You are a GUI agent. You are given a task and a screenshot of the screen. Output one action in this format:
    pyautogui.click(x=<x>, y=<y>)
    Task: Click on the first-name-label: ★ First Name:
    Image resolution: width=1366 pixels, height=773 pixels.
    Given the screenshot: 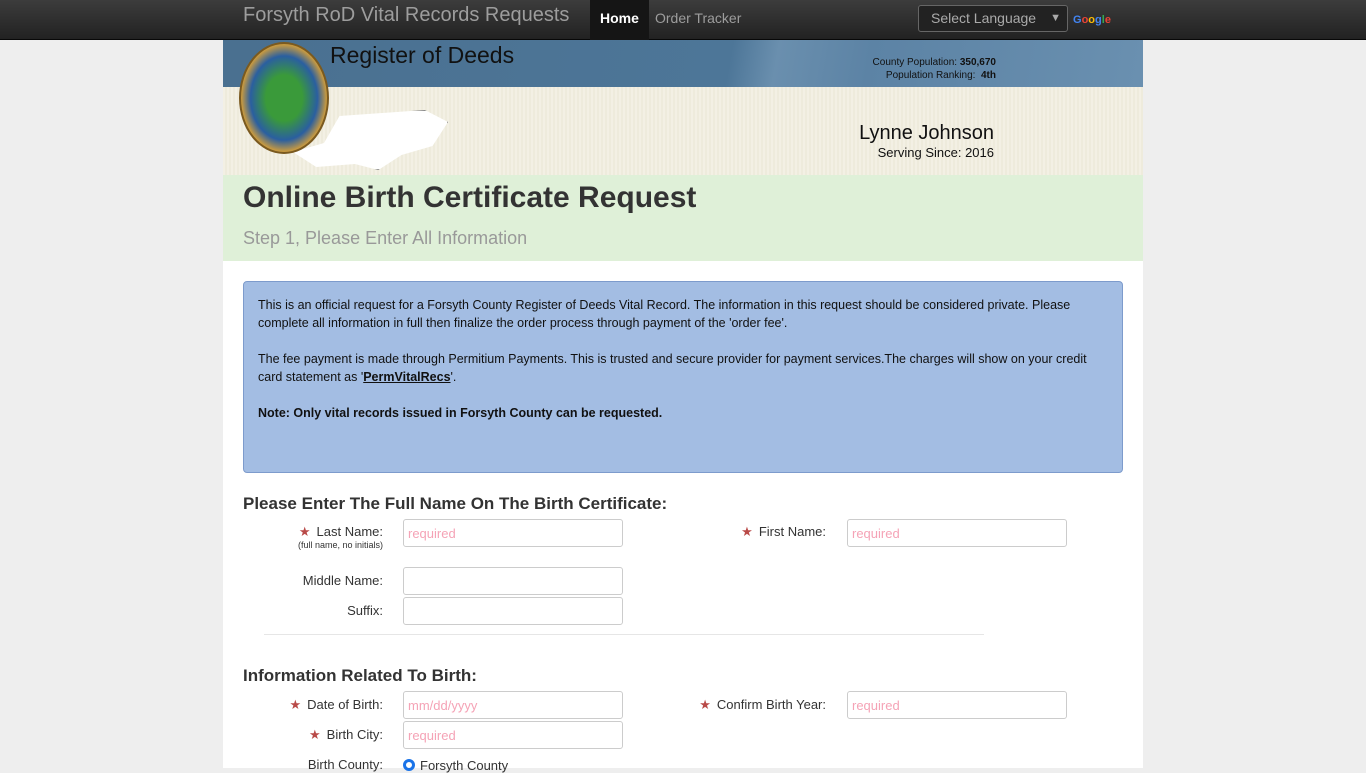 What is the action you would take?
    pyautogui.click(x=783, y=531)
    